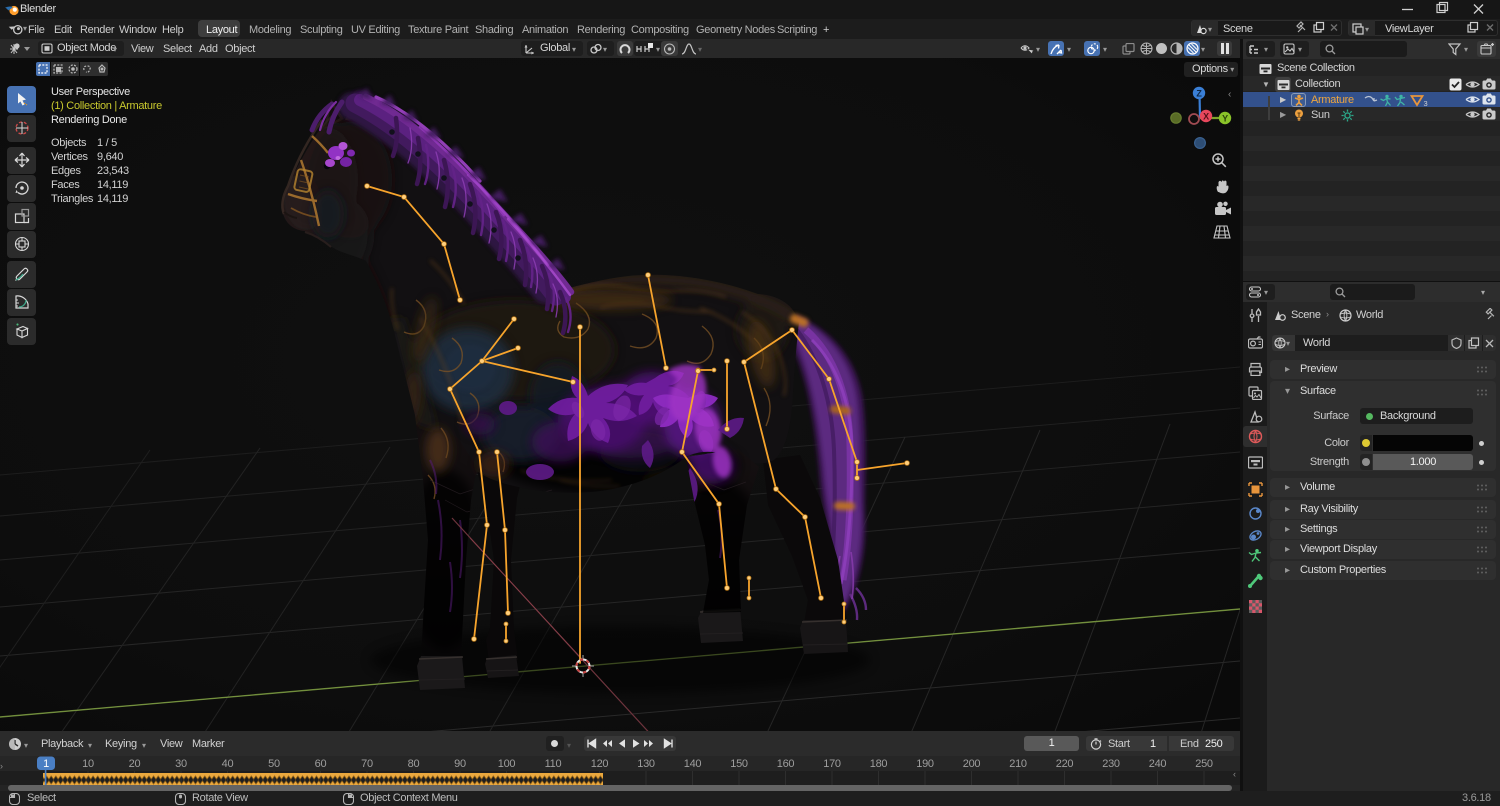 Image resolution: width=1500 pixels, height=806 pixels. Describe the element at coordinates (739, 764) in the screenshot. I see `svg-text: 150` at that location.